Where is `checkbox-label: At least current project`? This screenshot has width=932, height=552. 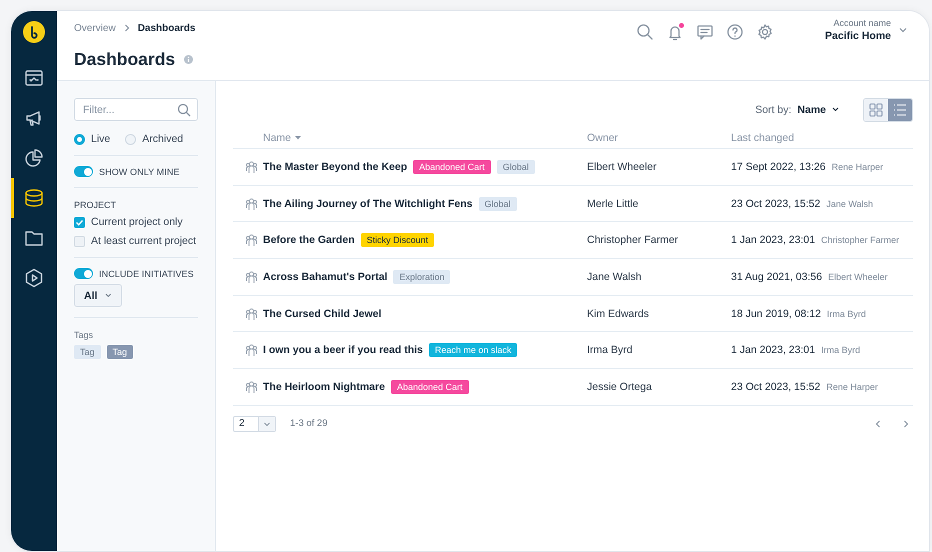 checkbox-label: At least current project is located at coordinates (143, 241).